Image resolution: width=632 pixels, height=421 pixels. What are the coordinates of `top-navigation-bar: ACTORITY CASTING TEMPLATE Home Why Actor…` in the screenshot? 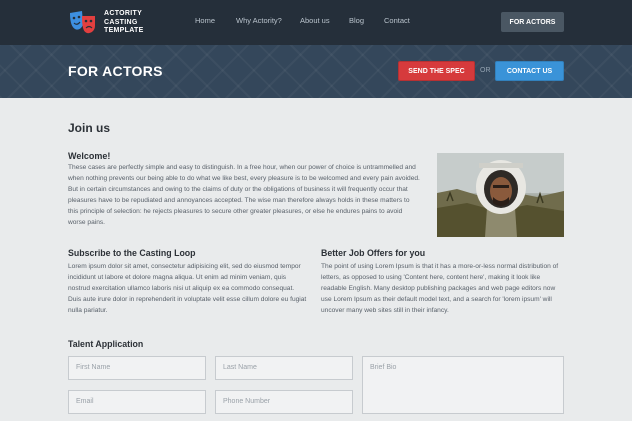 It's located at (316, 22).